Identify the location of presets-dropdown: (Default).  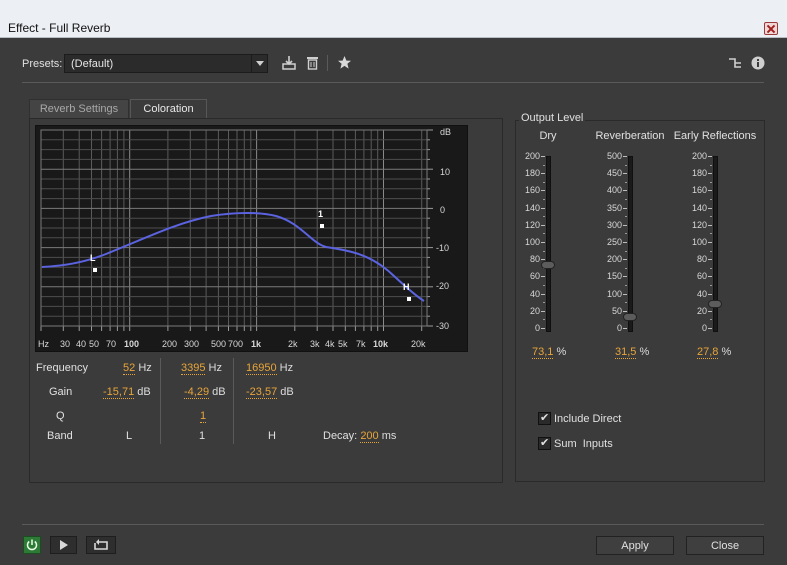
(166, 63).